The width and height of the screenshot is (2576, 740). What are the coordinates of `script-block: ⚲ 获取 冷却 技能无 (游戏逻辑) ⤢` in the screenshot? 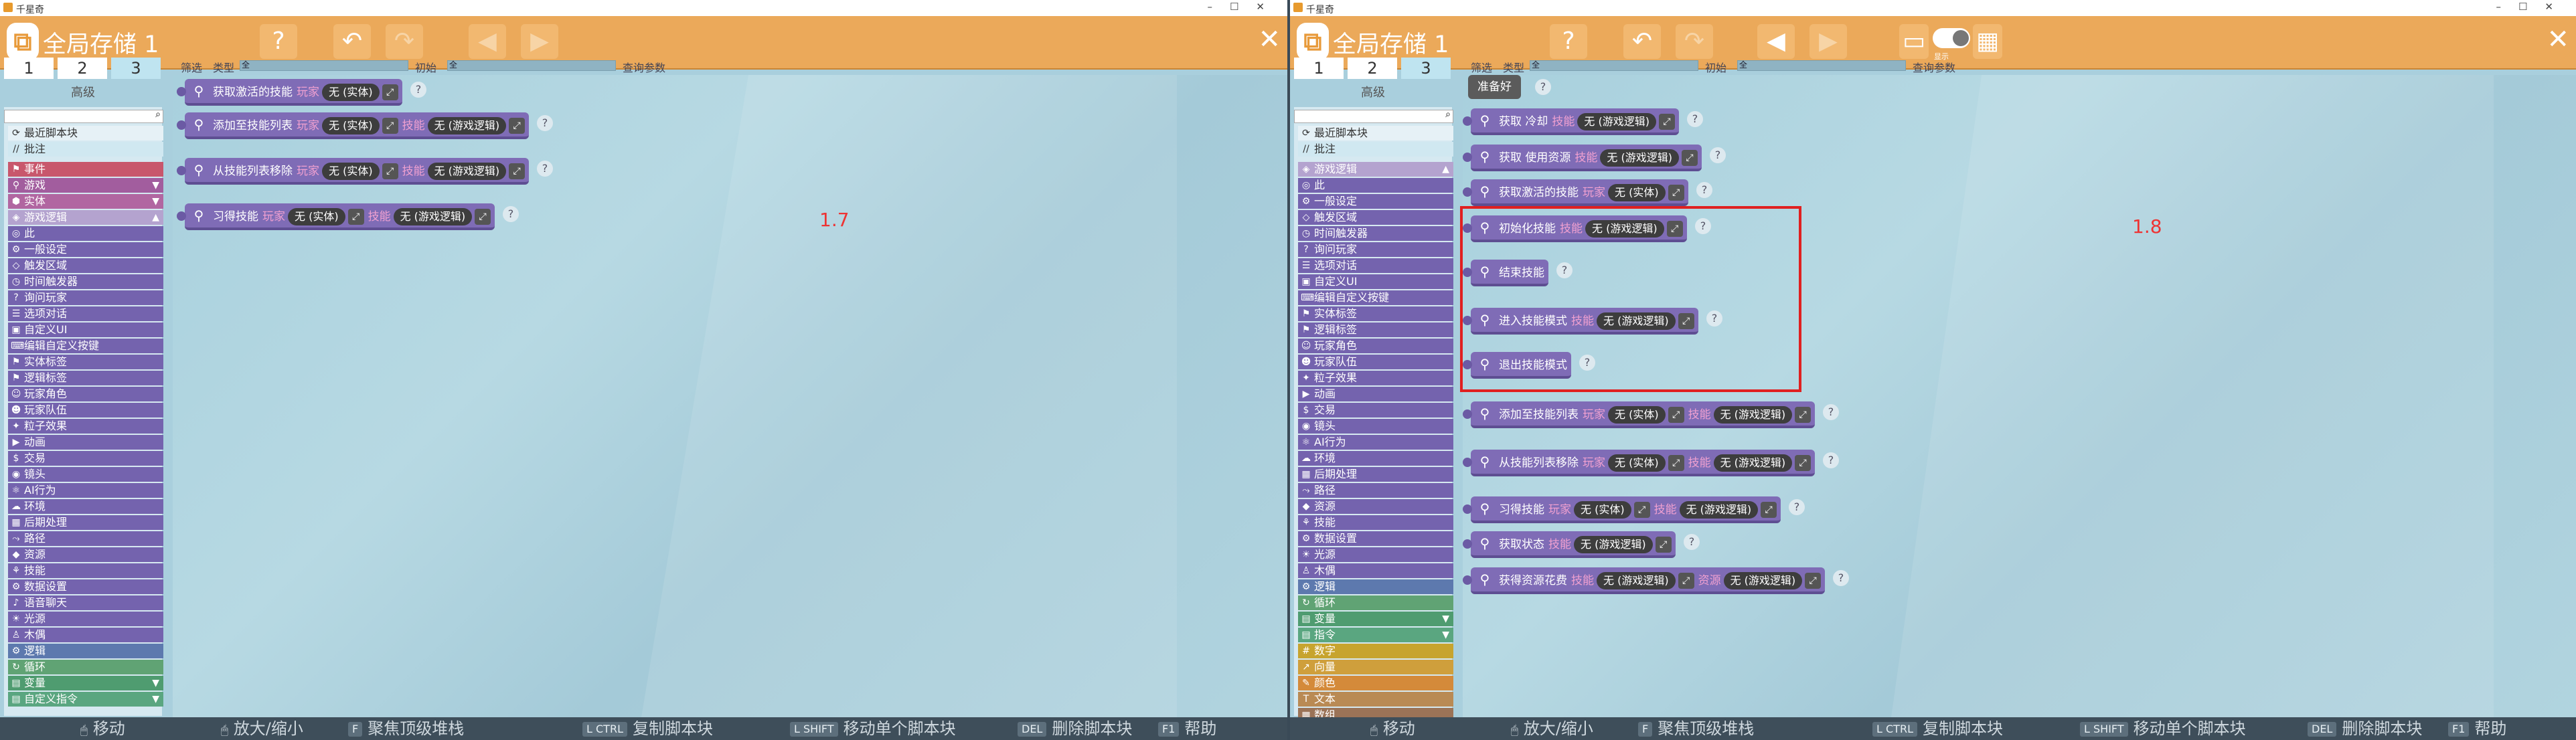 It's located at (1571, 121).